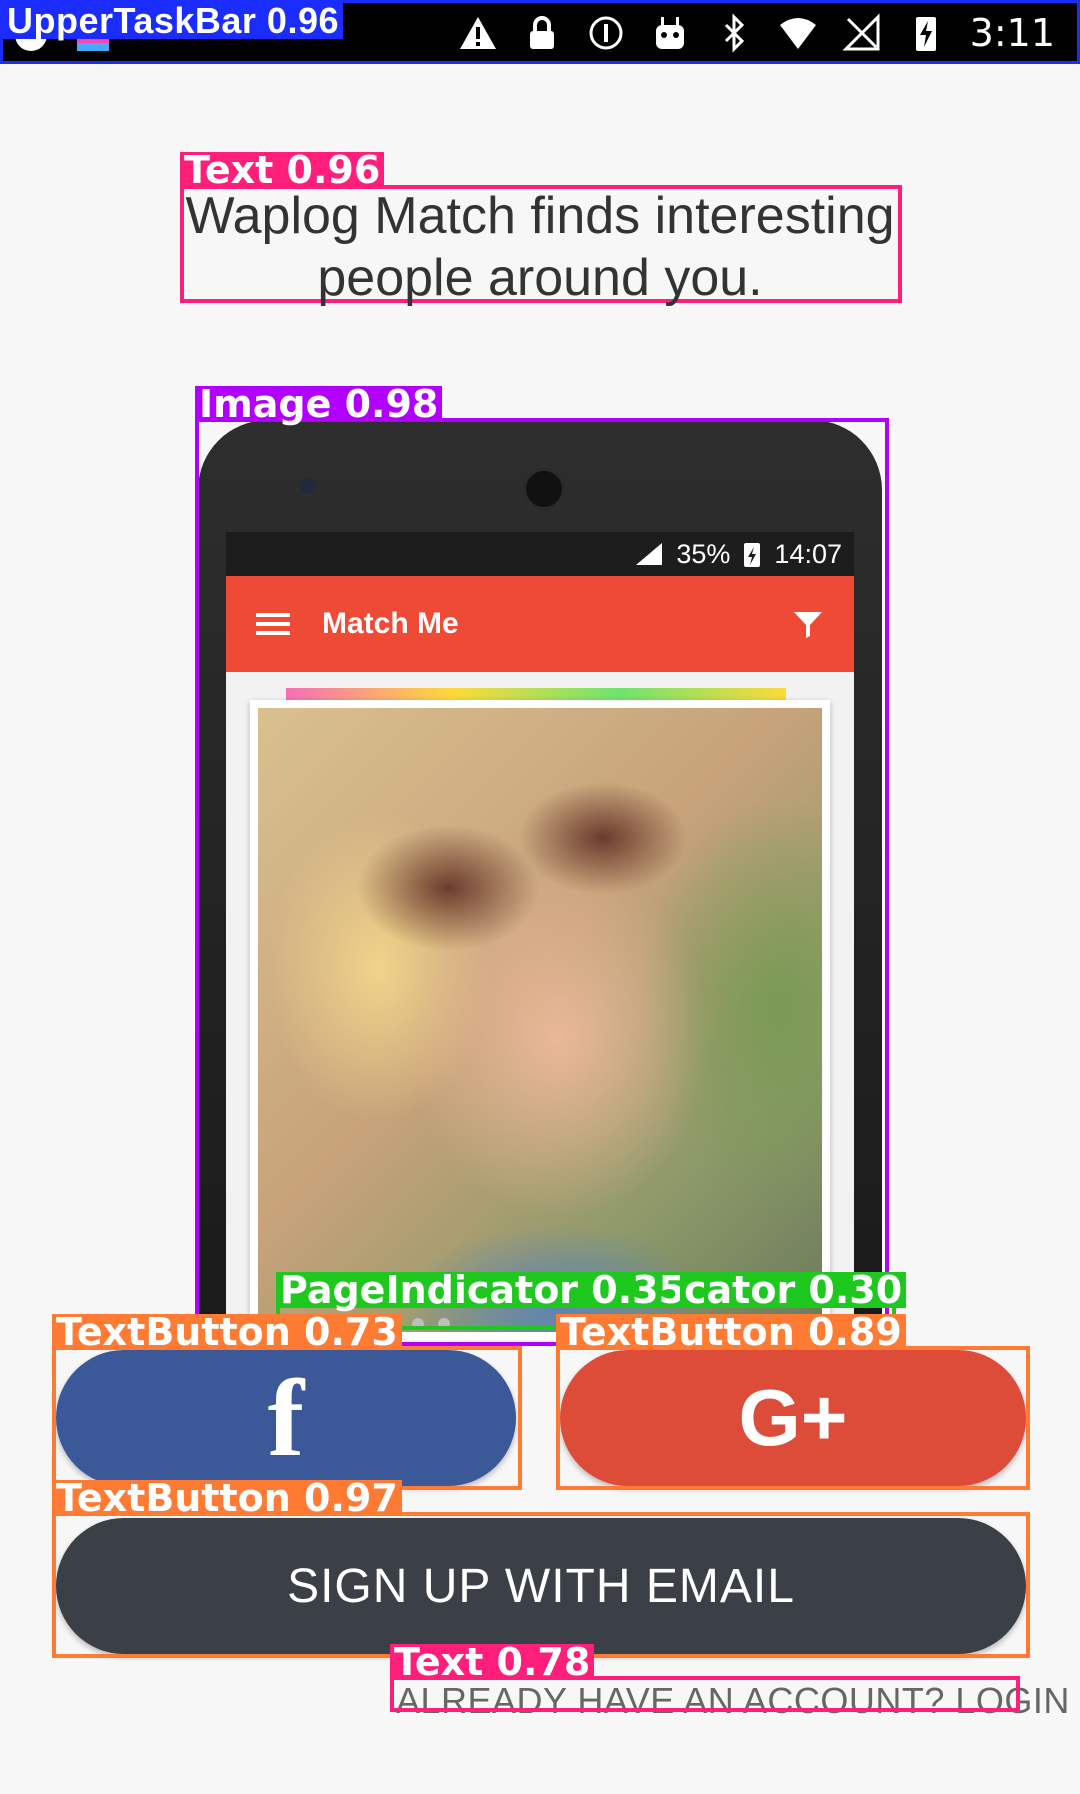 The image size is (1080, 1794). What do you see at coordinates (733, 1701) in the screenshot?
I see `login-link: ALREADY HAVE AN ACCOUNT? LOGIN` at bounding box center [733, 1701].